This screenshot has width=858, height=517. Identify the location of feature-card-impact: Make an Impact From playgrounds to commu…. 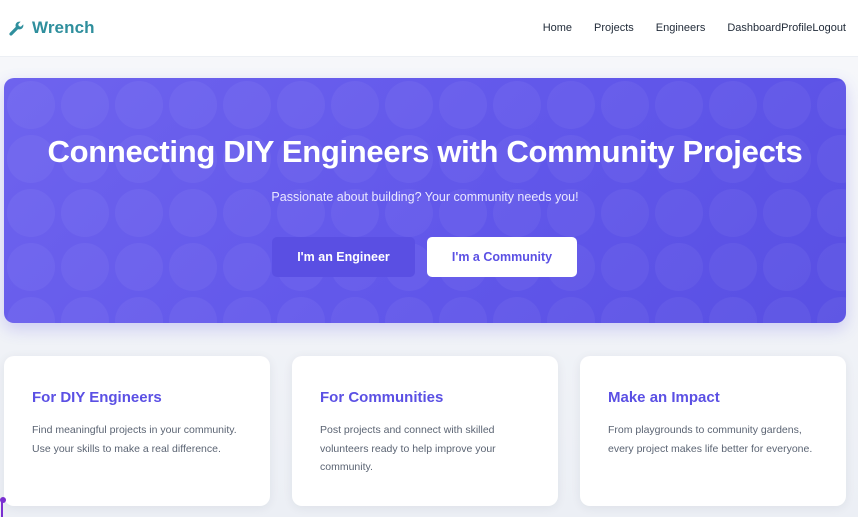
(713, 431).